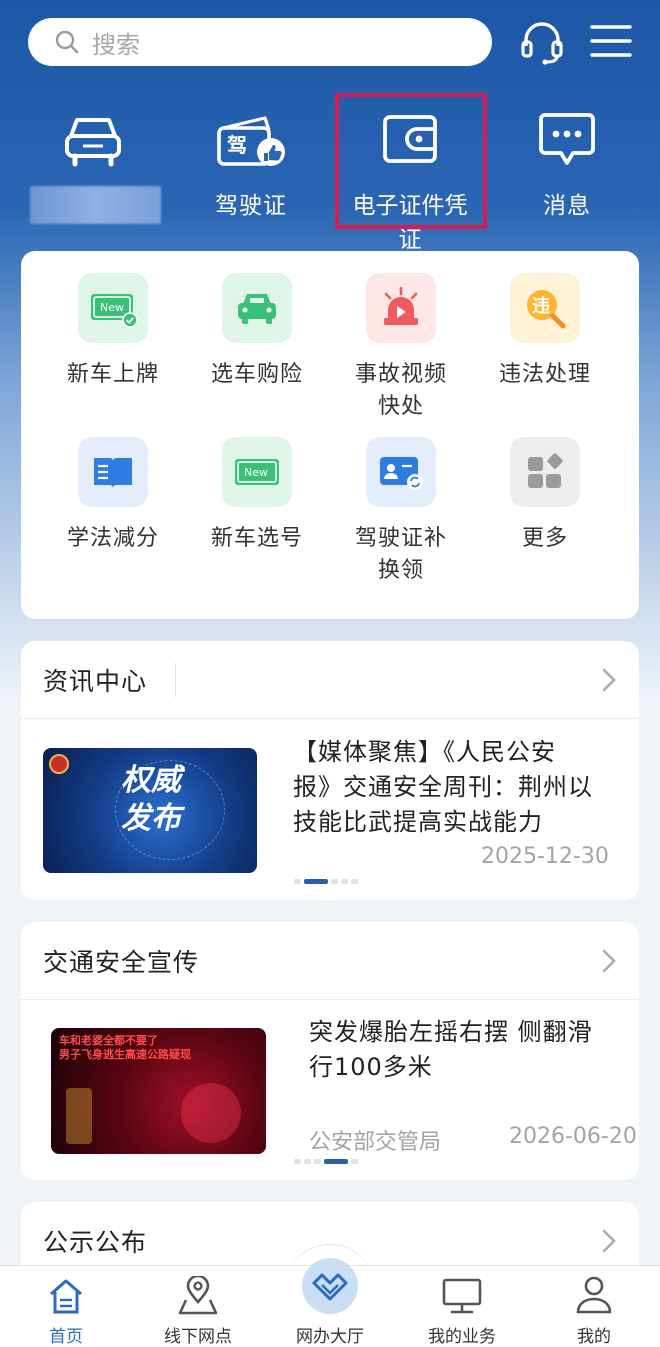 This screenshot has height=1347, width=660. What do you see at coordinates (463, 787) in the screenshot?
I see `news-headline: 【媒体聚焦】《人民公安 报》交通安全周刊：荆州以 技能比武提高实战能力` at bounding box center [463, 787].